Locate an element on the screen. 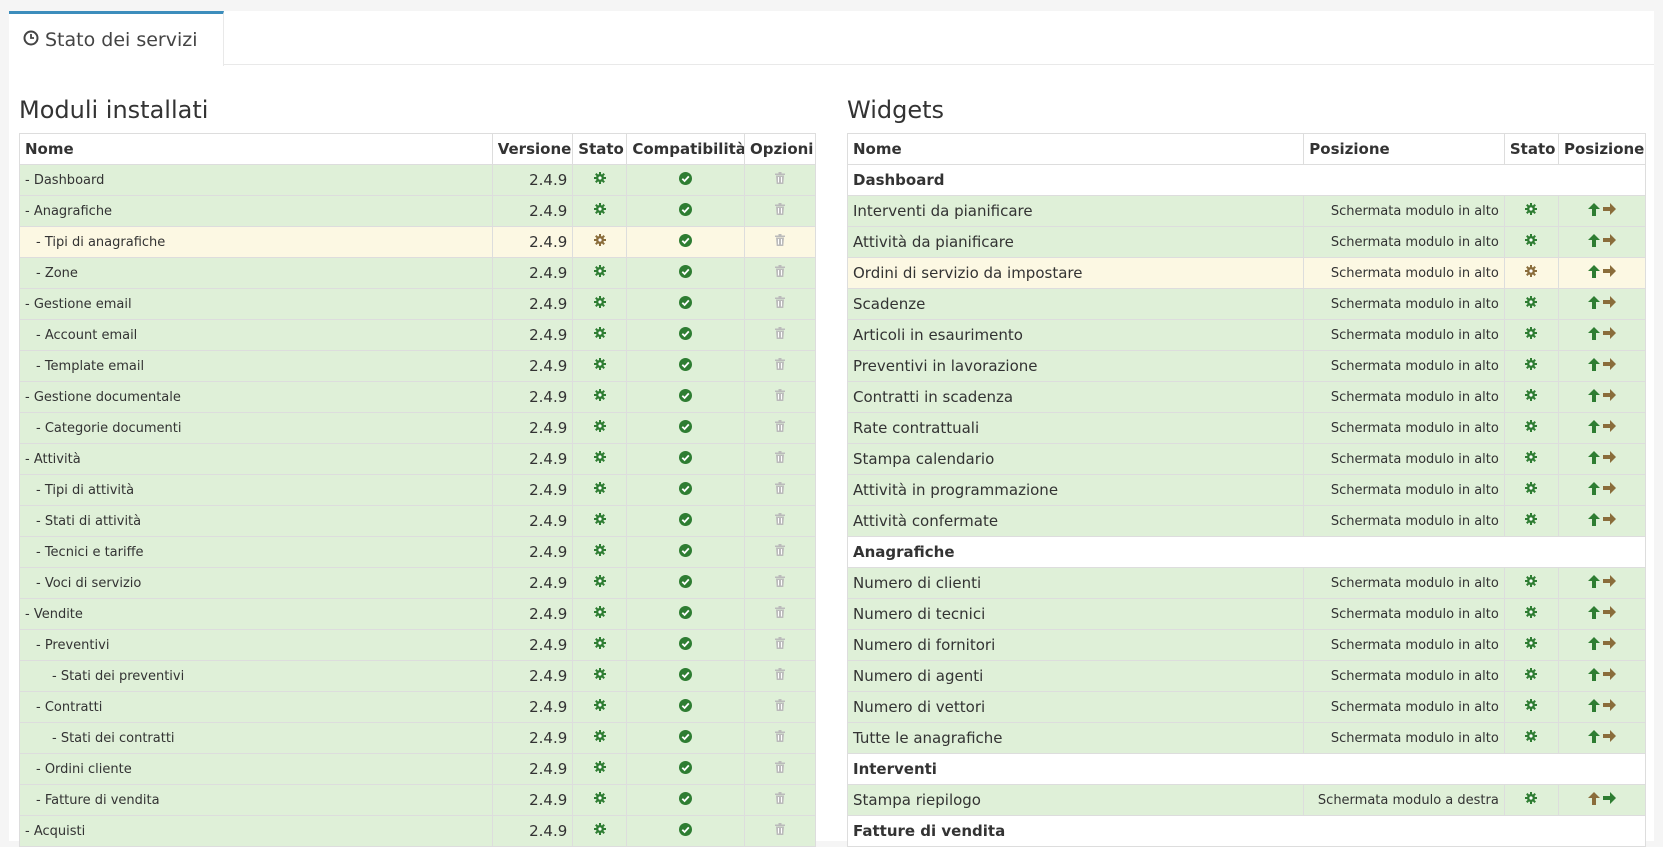  tab-stato-servizi: Stato dei servizi is located at coordinates (116, 38).